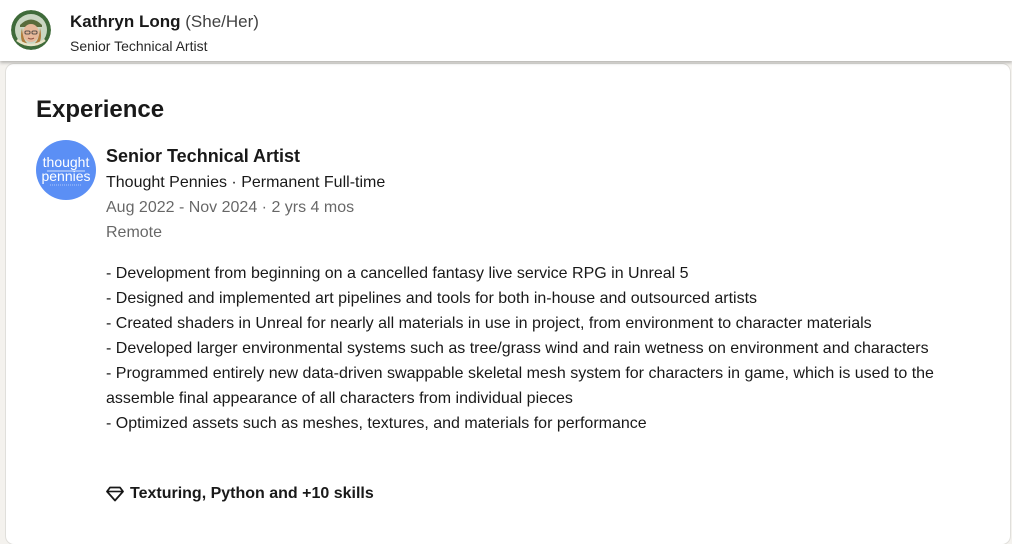 The height and width of the screenshot is (544, 1012). I want to click on employment-dates: Aug 2022 - Nov 2024 · 2 yrs 4 mos, so click(230, 207).